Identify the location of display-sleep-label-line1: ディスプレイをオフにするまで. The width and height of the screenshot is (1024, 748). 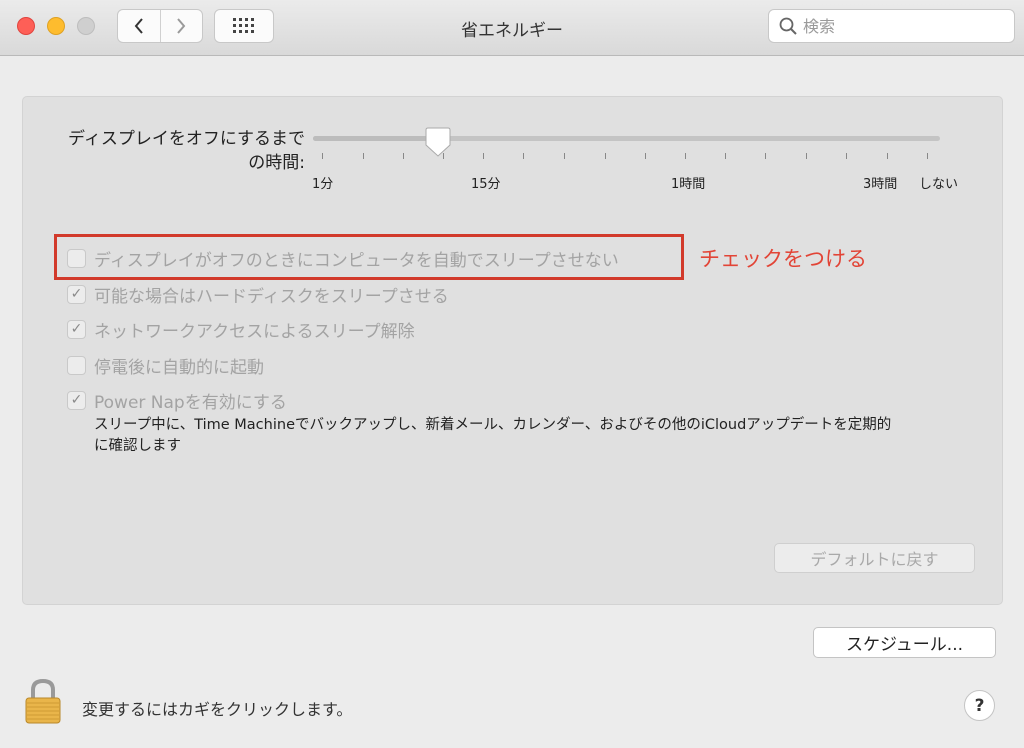
(186, 139).